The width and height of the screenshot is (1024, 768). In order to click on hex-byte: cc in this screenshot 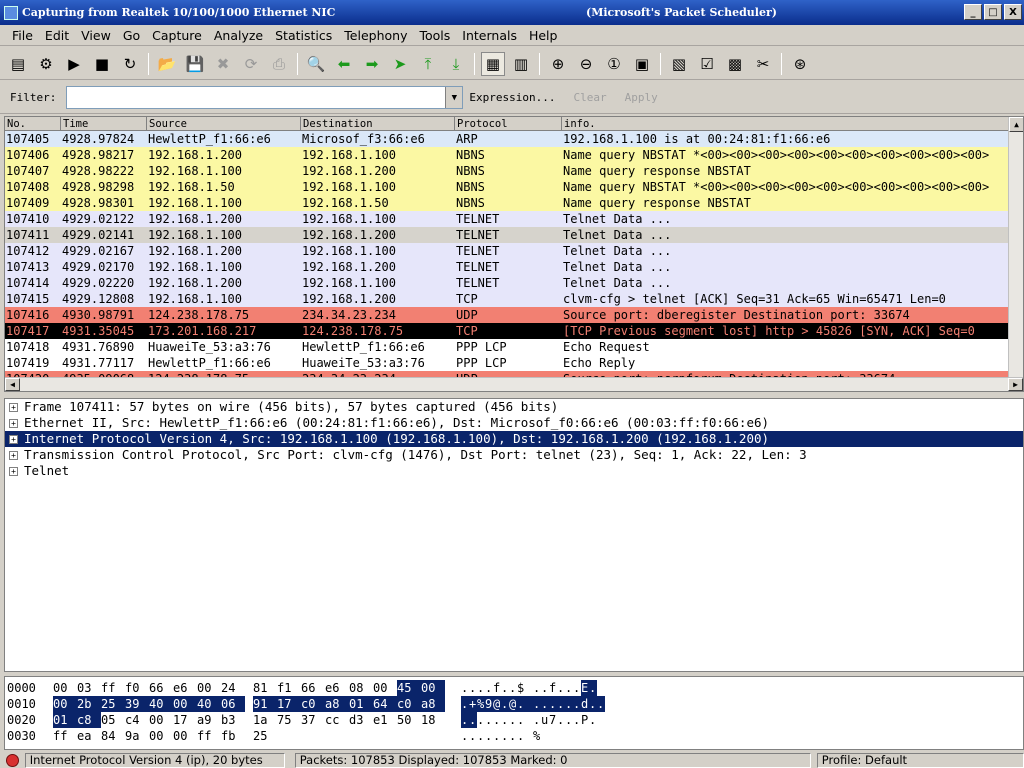, I will do `click(337, 720)`.